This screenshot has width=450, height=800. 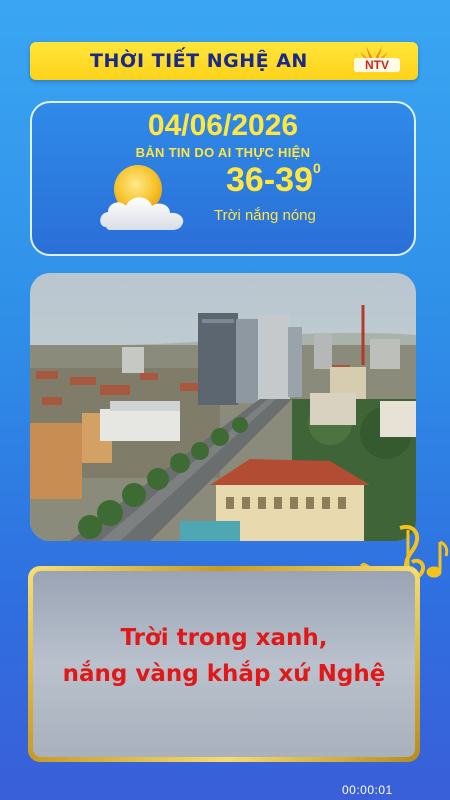 I want to click on message-line-2: nắng vàng khắp xứ Nghệ, so click(x=224, y=674).